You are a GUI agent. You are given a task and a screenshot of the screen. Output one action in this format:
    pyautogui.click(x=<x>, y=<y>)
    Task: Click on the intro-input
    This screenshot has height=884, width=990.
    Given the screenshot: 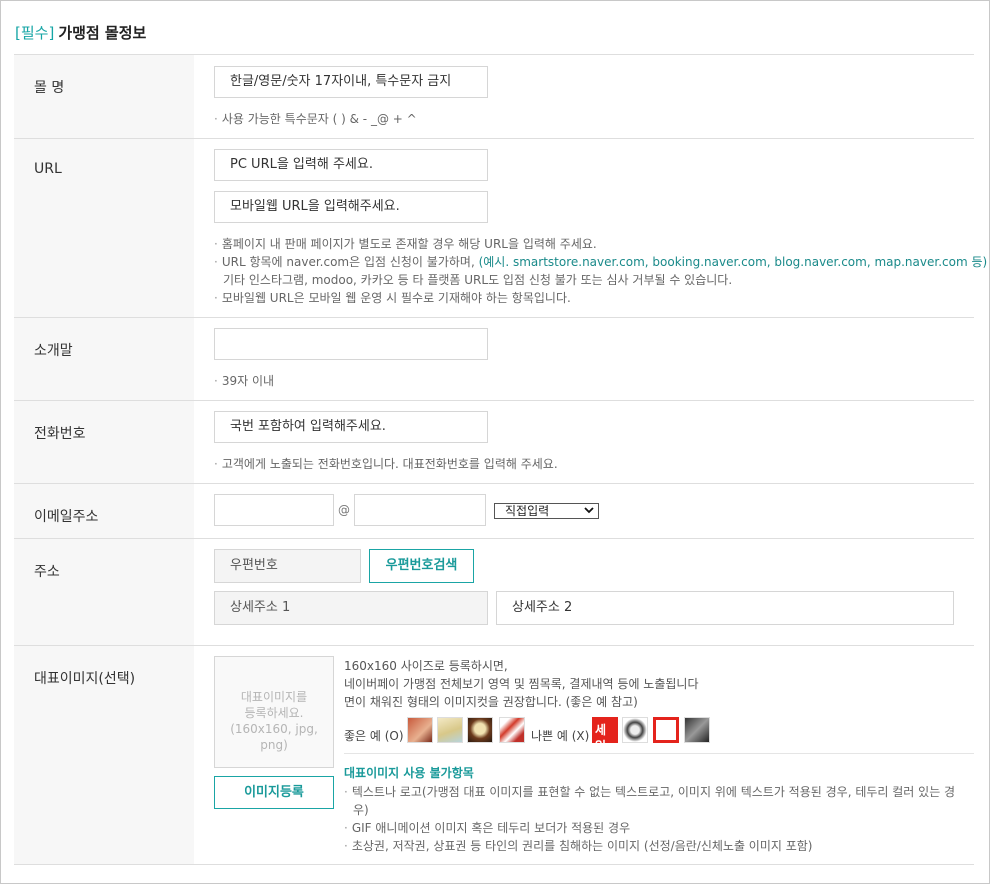 What is the action you would take?
    pyautogui.click(x=351, y=344)
    